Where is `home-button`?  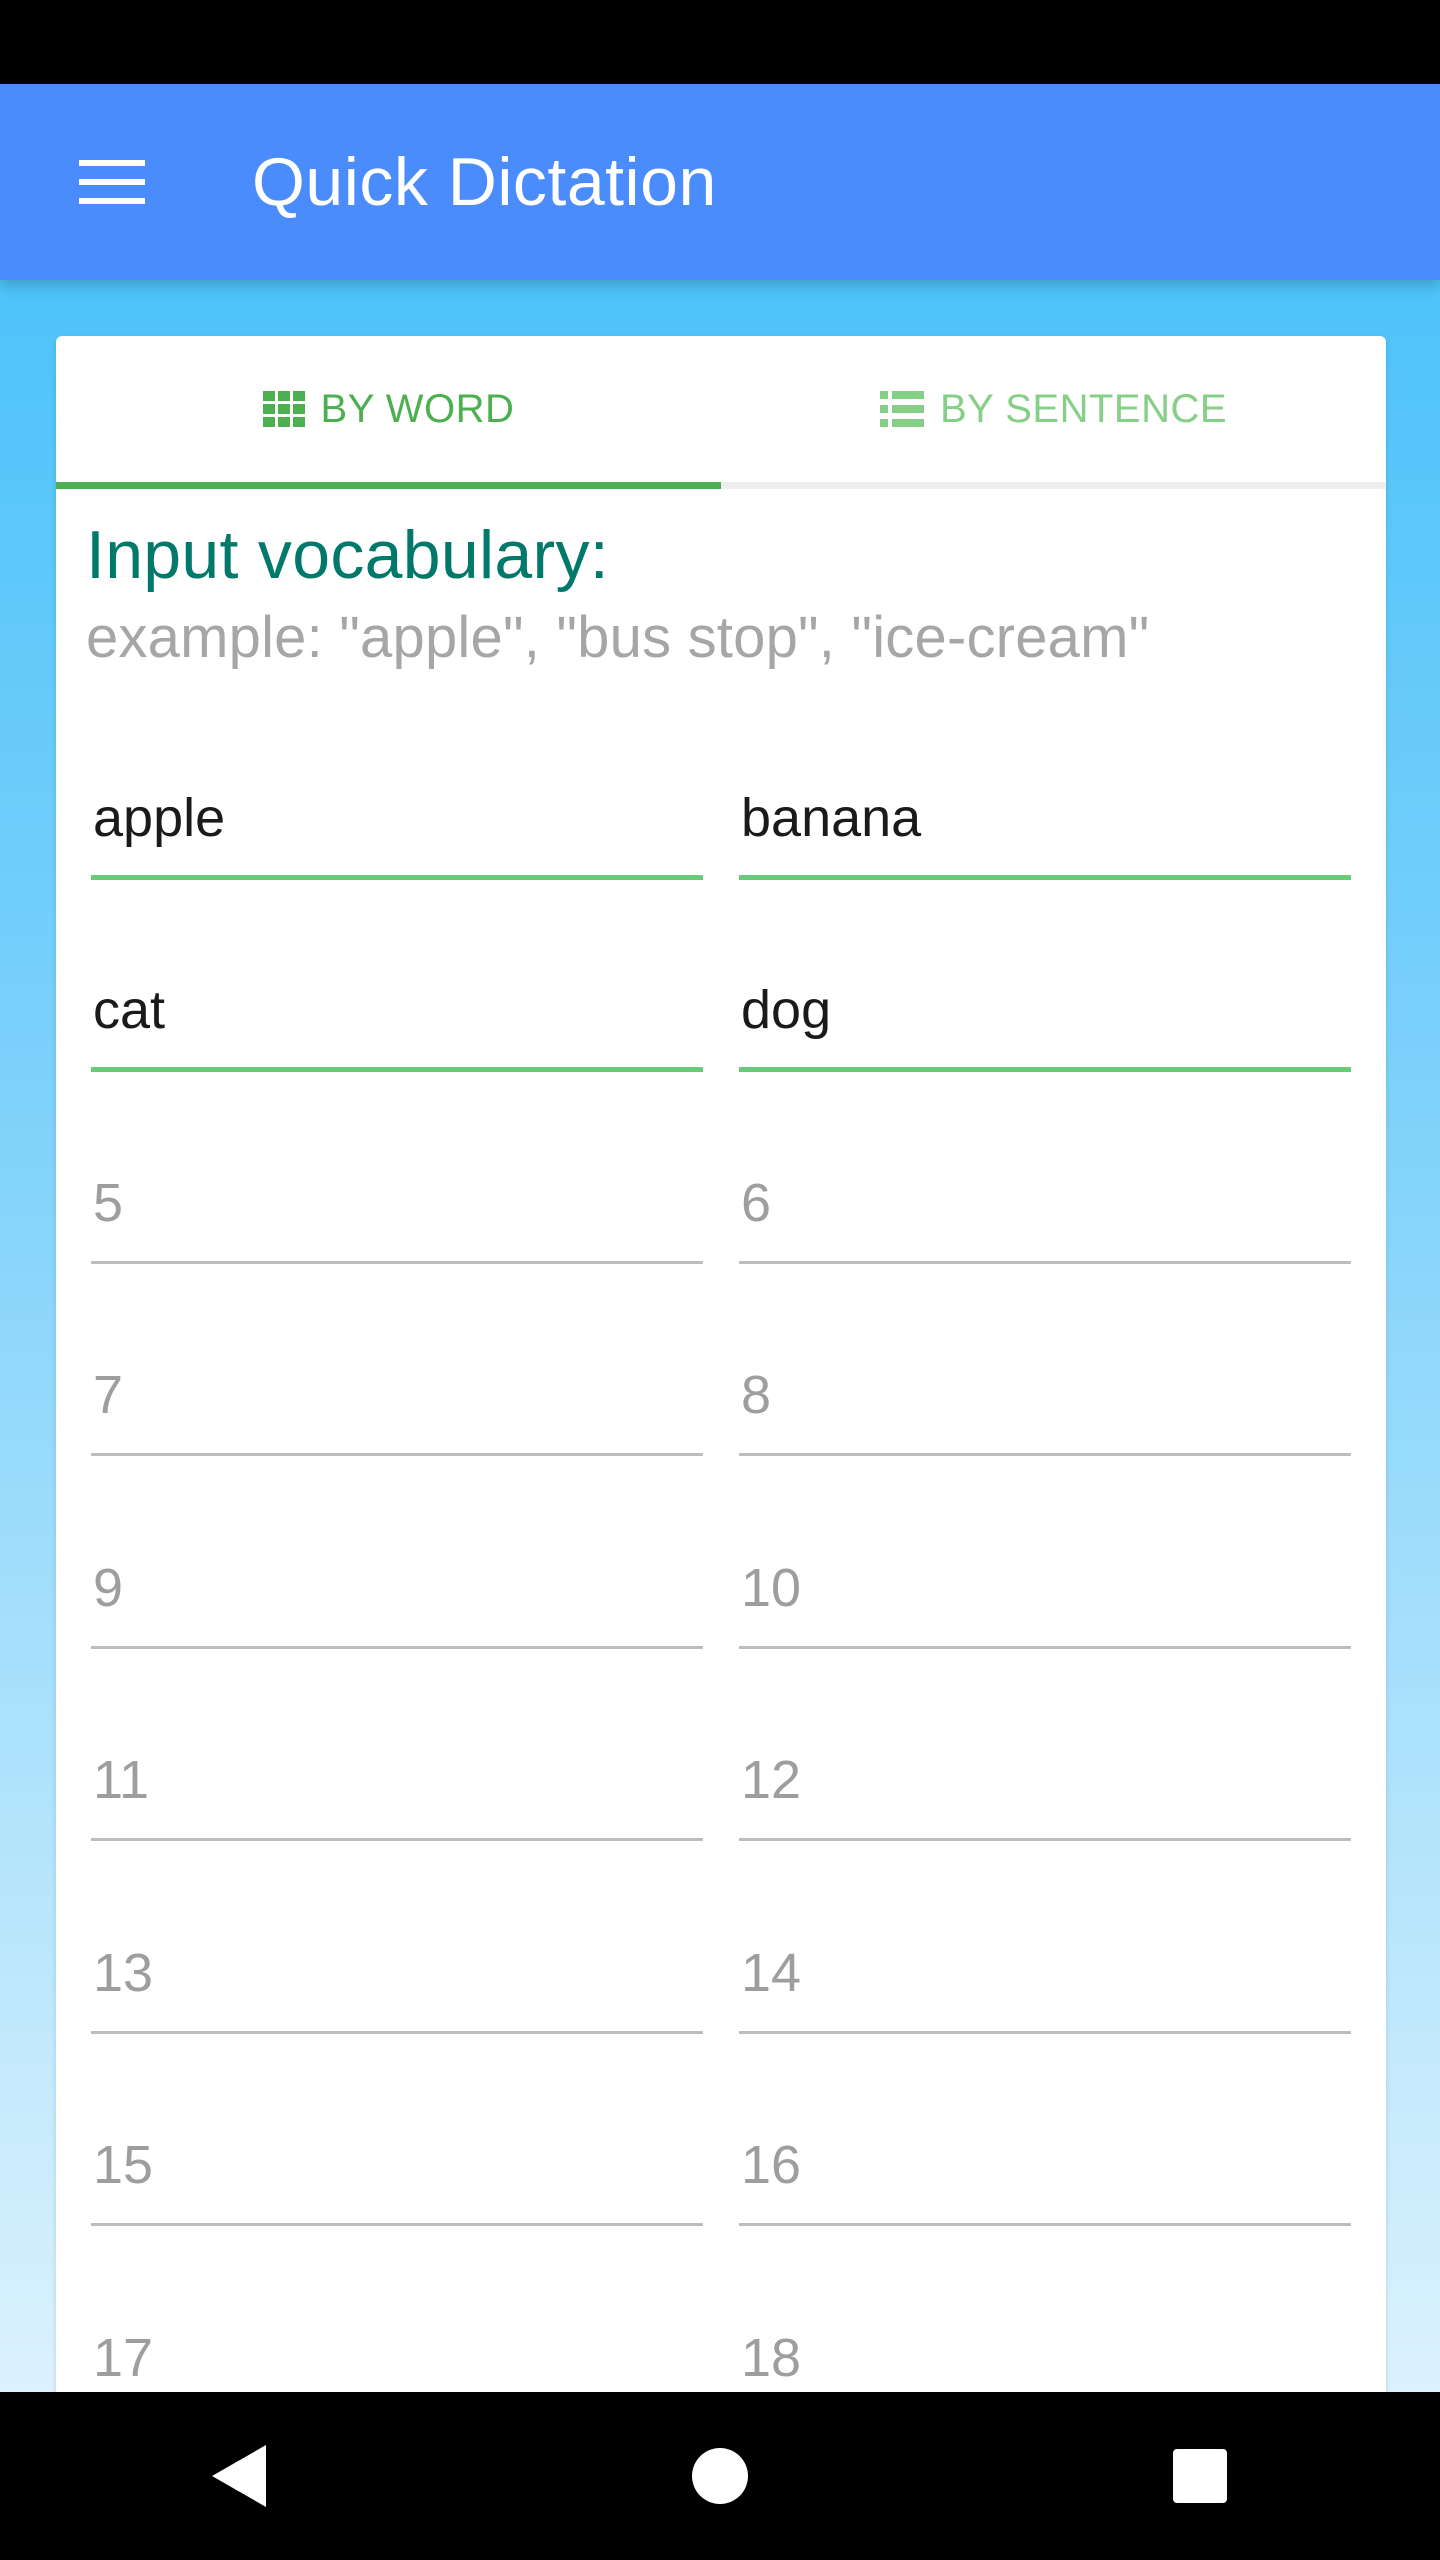 home-button is located at coordinates (720, 2476).